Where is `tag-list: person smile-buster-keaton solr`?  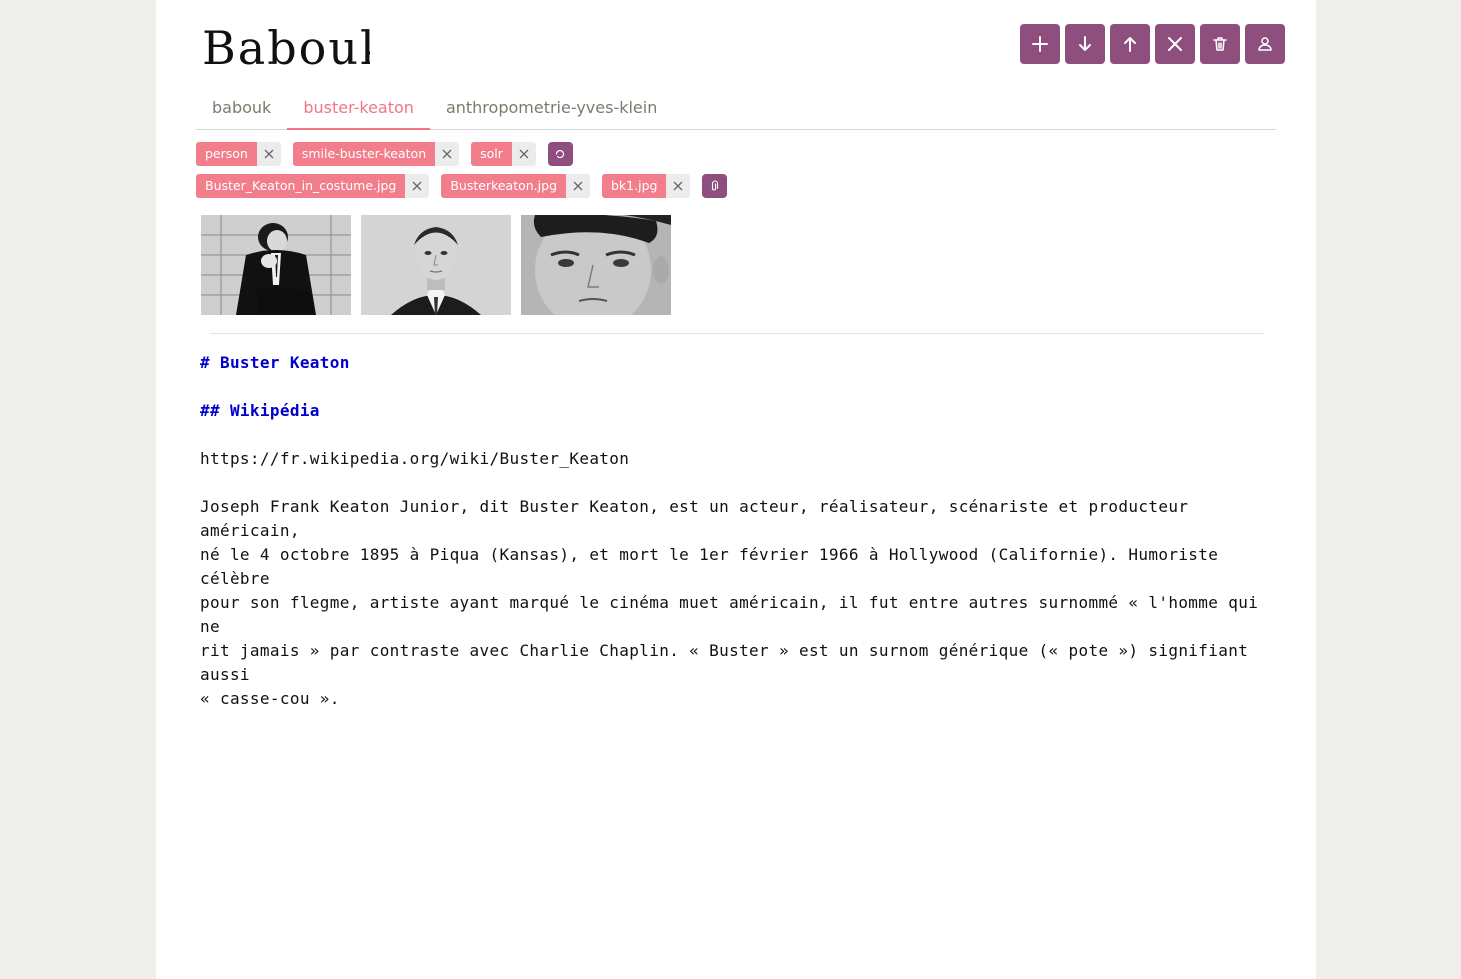
tag-list: person smile-buster-keaton solr is located at coordinates (384, 154).